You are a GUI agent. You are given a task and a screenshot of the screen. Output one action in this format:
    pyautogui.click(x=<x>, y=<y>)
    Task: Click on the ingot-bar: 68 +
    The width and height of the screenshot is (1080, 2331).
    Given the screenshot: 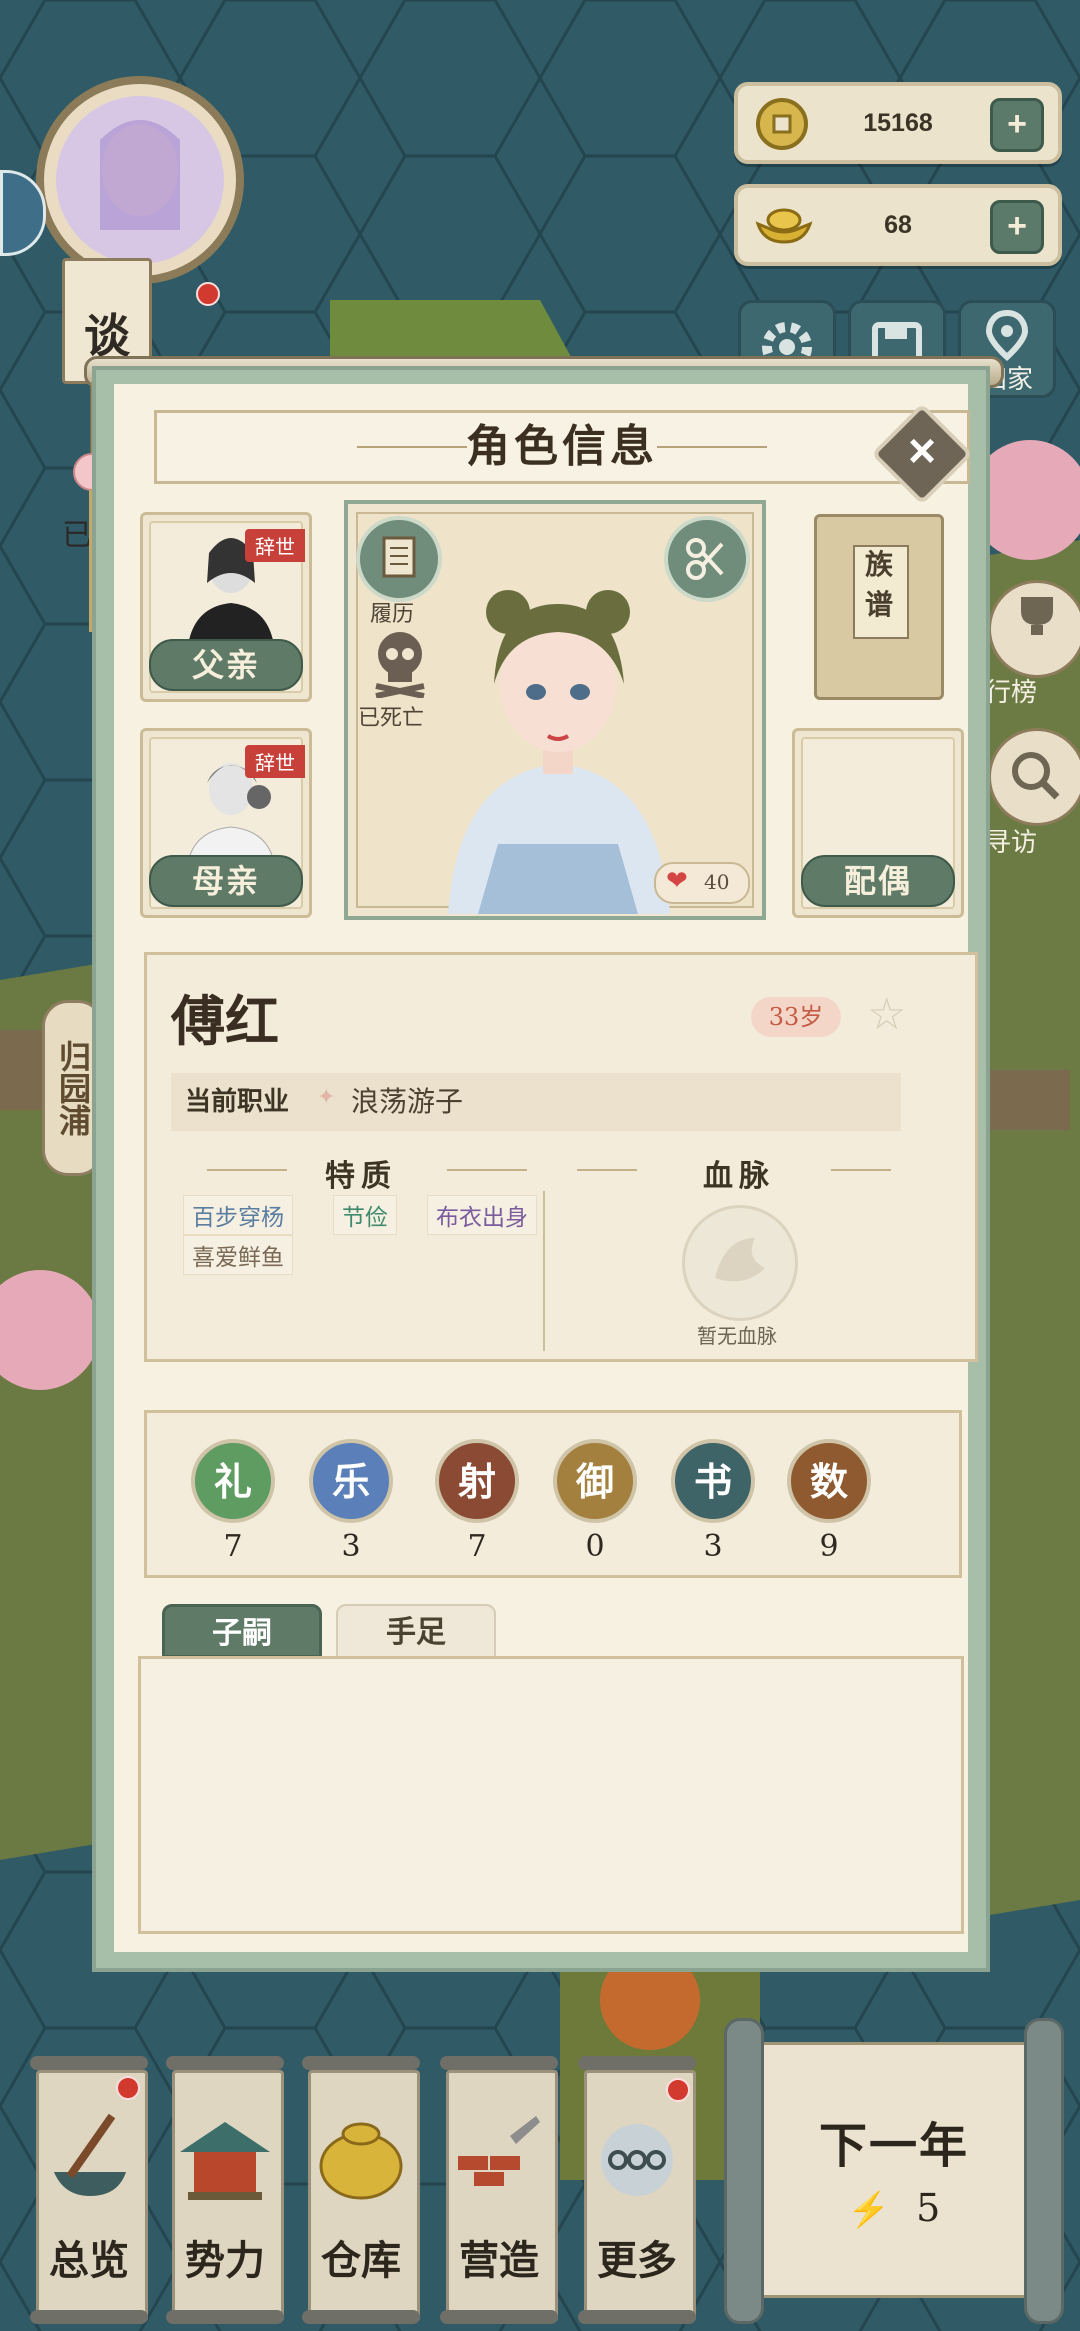 What is the action you would take?
    pyautogui.click(x=898, y=225)
    